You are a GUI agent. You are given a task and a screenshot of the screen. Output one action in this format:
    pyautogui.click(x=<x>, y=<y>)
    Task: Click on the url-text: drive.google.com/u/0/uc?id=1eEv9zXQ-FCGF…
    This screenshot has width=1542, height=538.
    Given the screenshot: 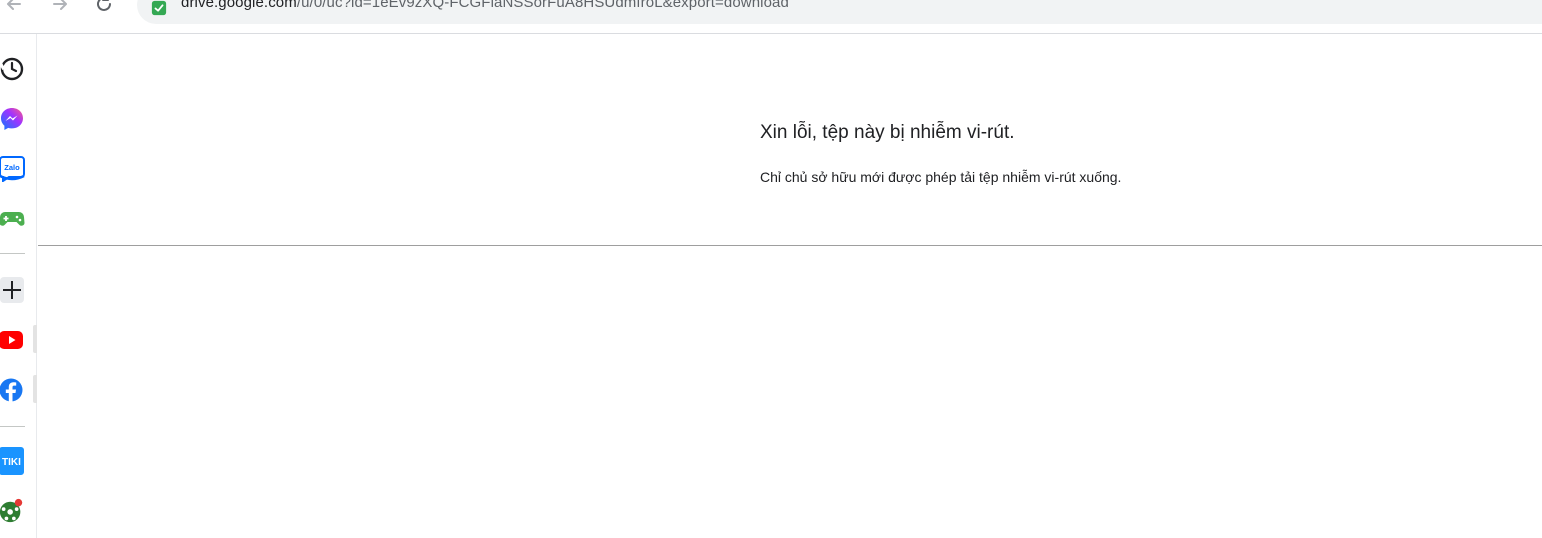 What is the action you would take?
    pyautogui.click(x=485, y=5)
    